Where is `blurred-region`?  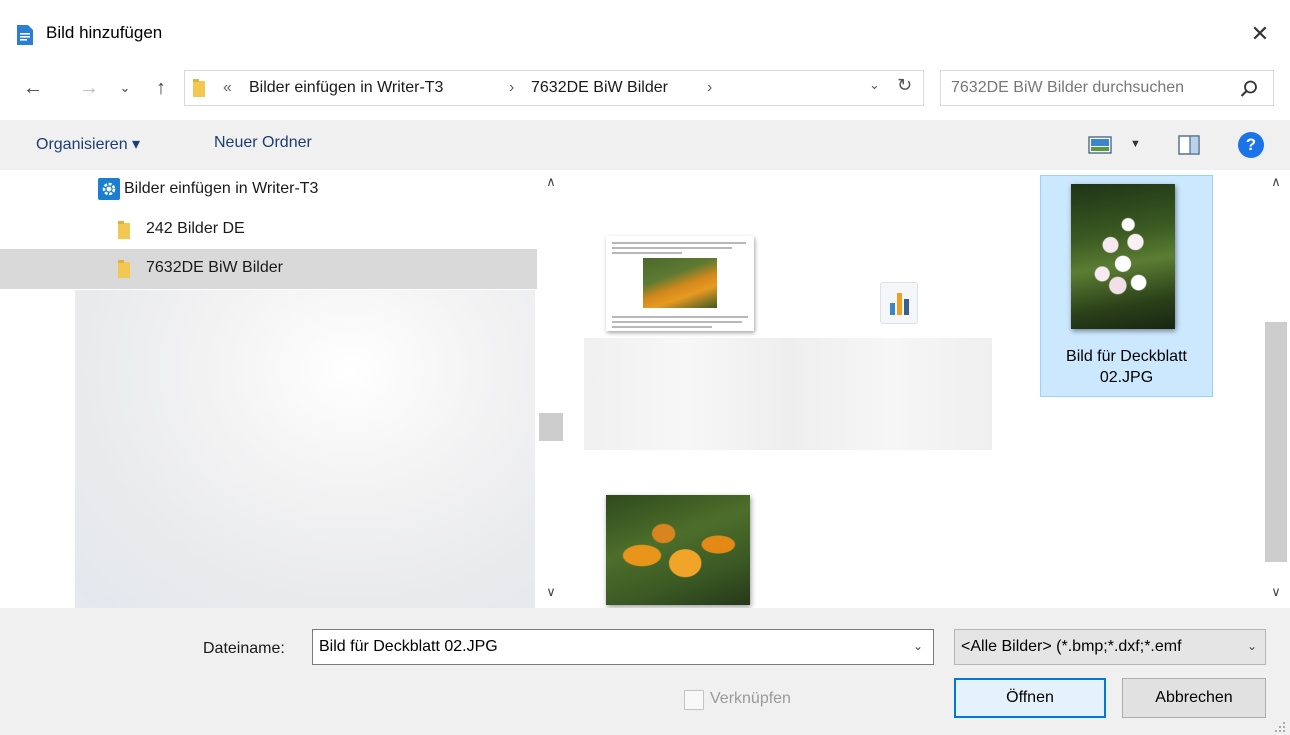
blurred-region is located at coordinates (788, 394).